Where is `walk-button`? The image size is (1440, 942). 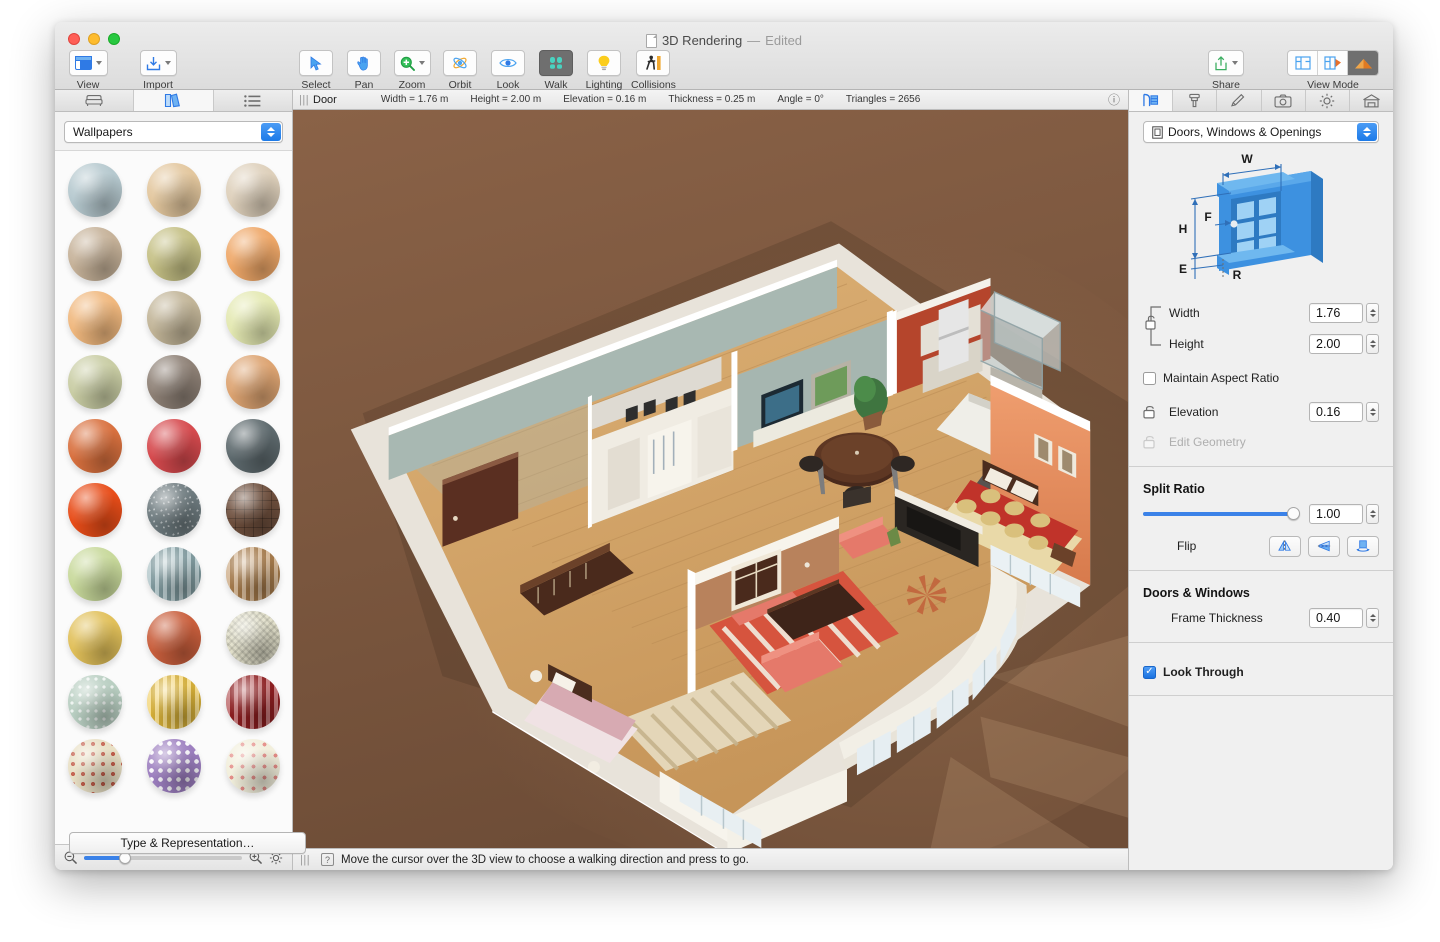
walk-button is located at coordinates (556, 63).